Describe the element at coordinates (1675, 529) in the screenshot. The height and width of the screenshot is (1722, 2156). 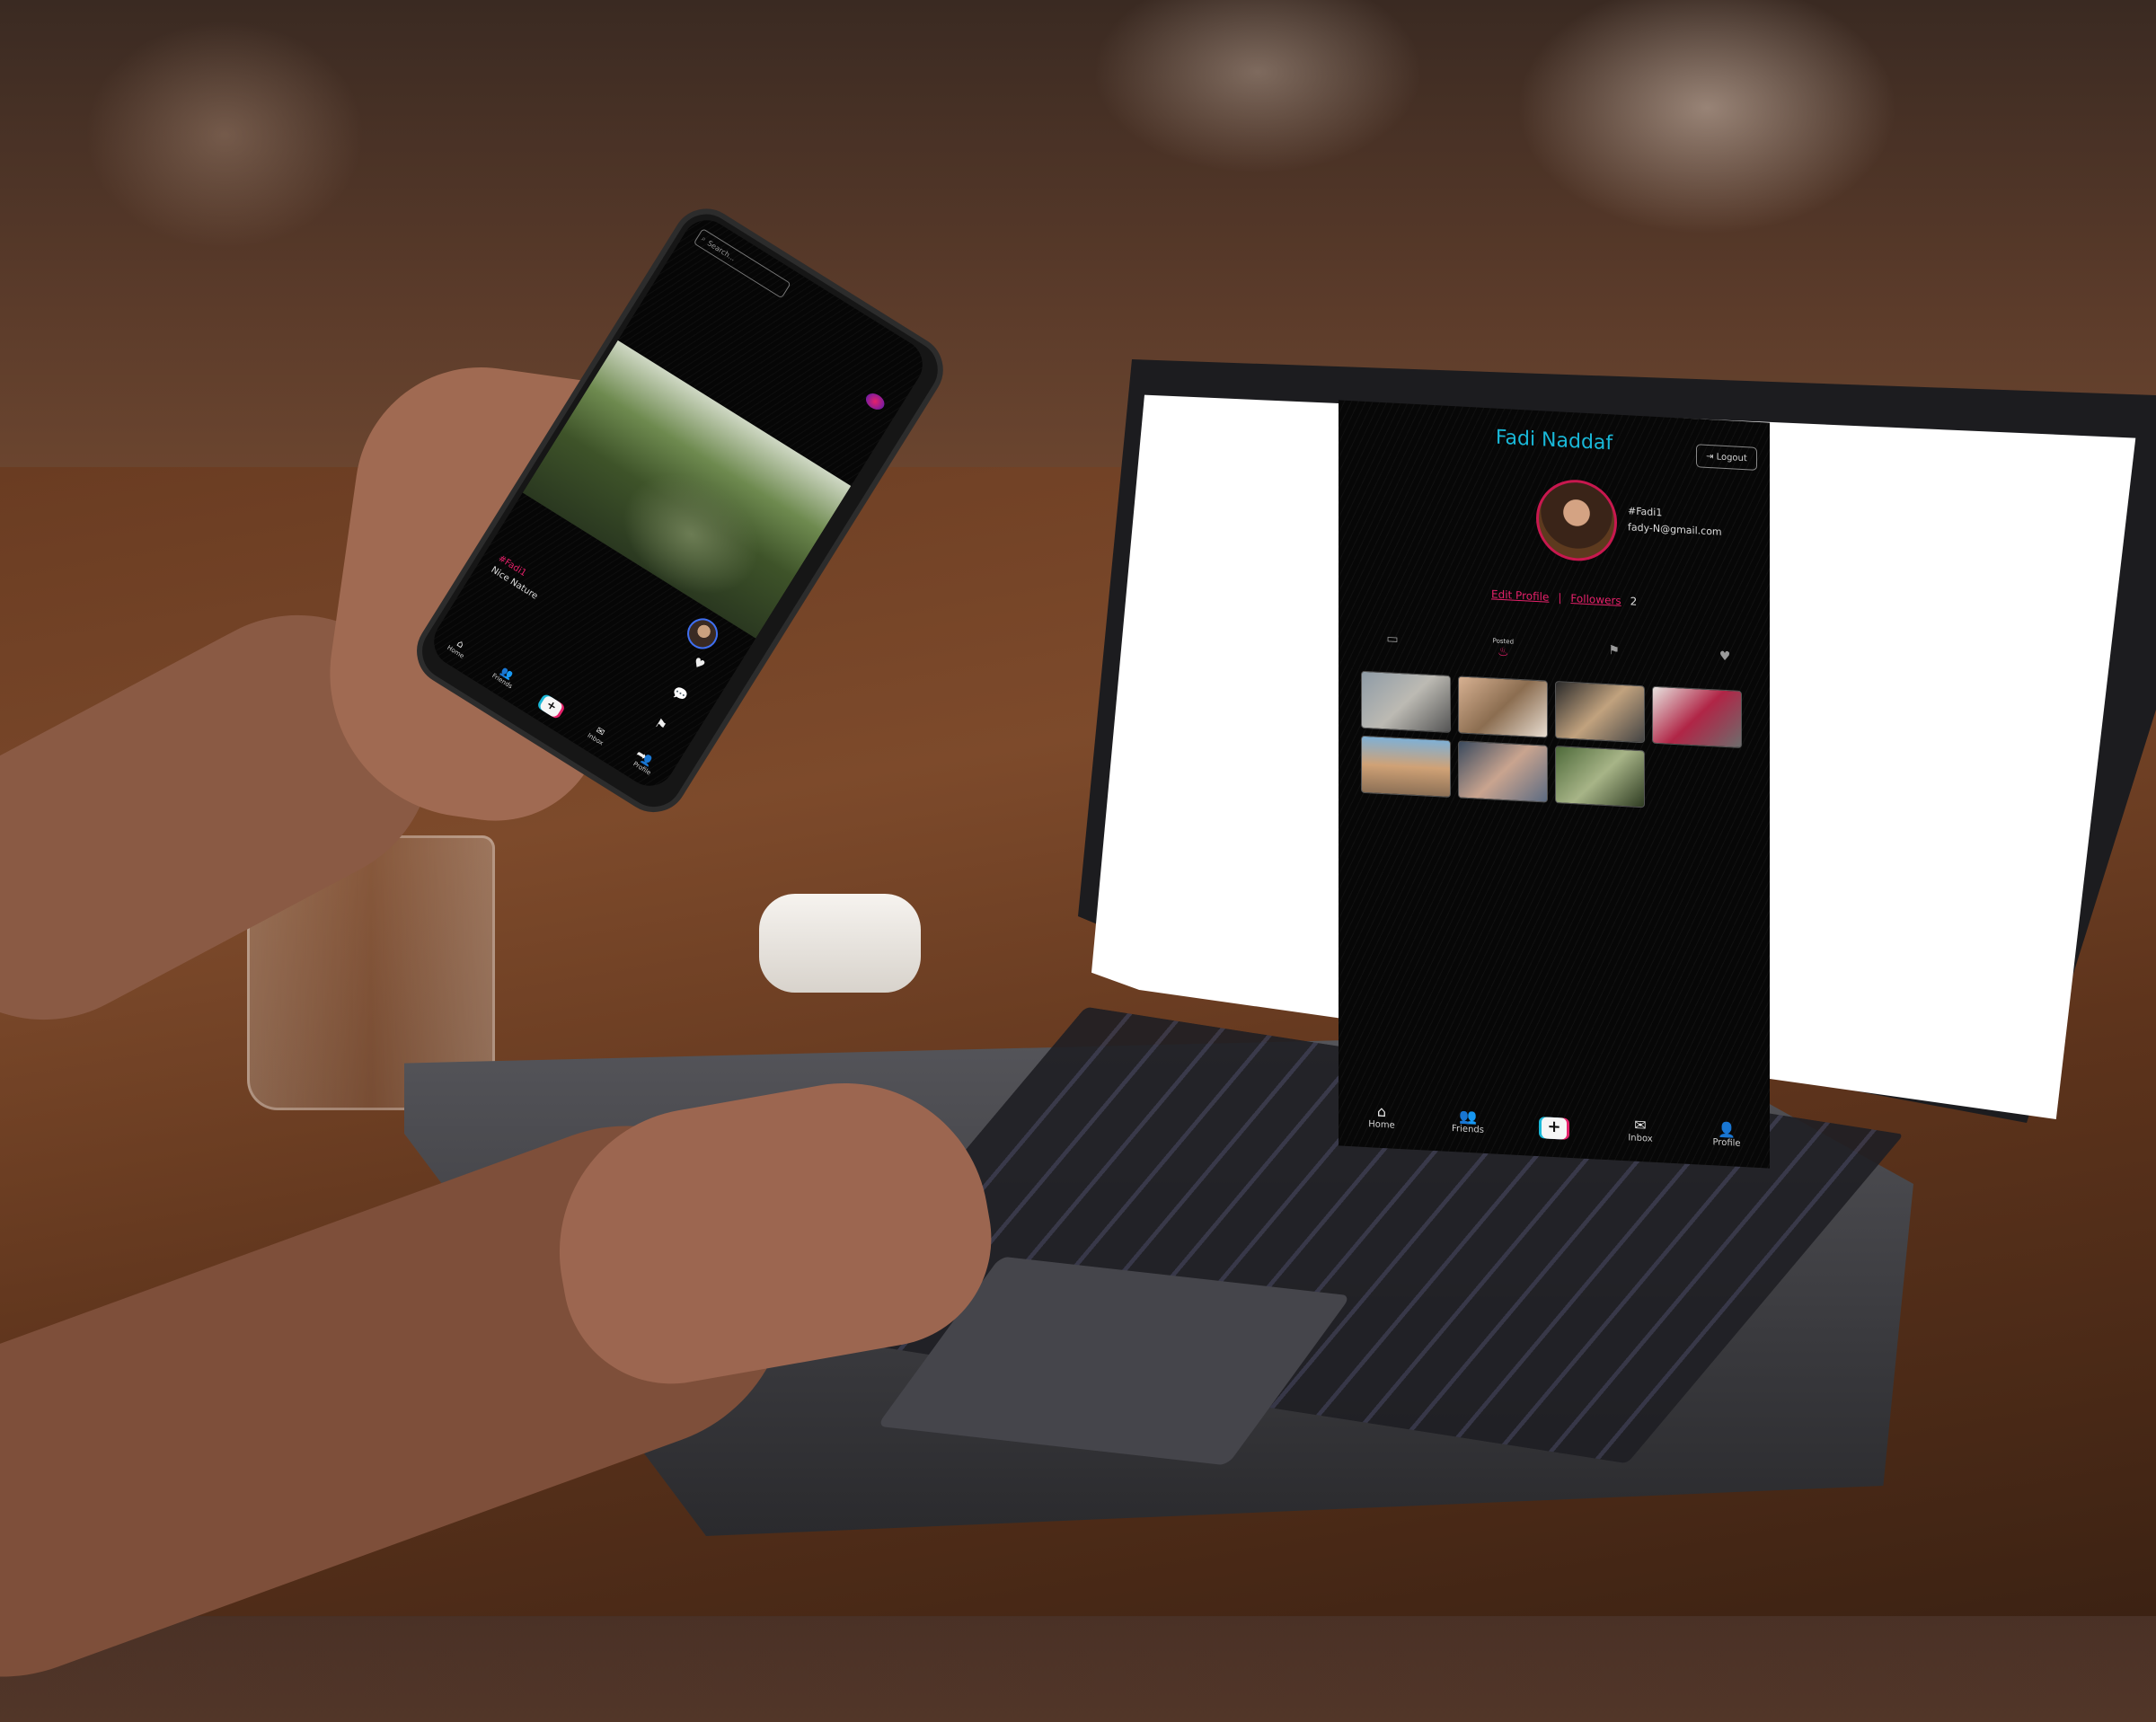
I see `user-email: fady-N@gmail.com` at that location.